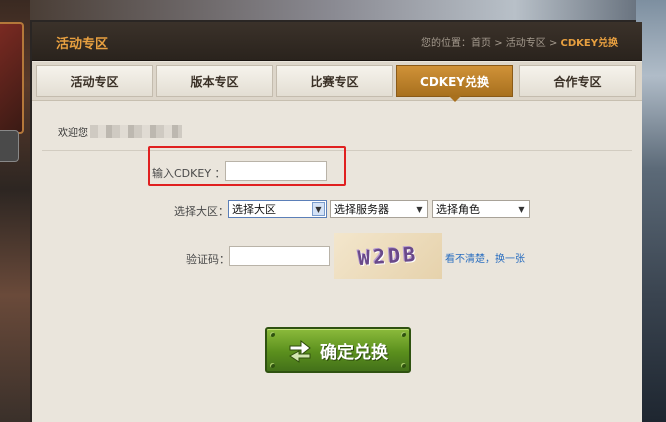 The image size is (666, 422). Describe the element at coordinates (454, 83) in the screenshot. I see `tab-cdkey: CDKEY兑换` at that location.